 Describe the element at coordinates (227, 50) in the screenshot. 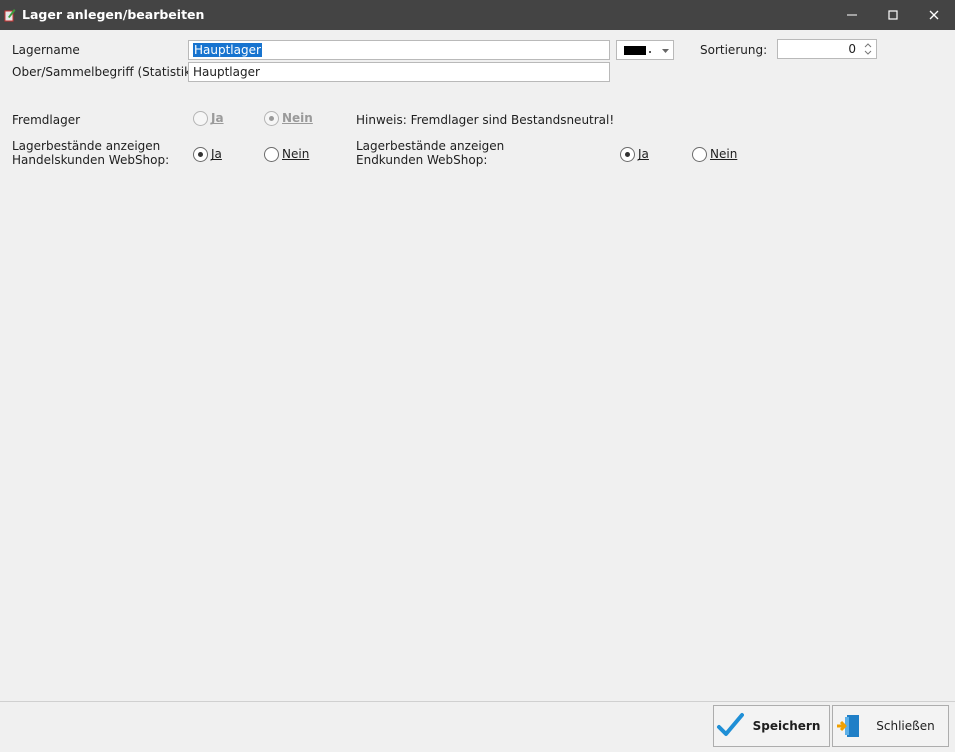

I see `lagername-value: Hauptlager` at that location.